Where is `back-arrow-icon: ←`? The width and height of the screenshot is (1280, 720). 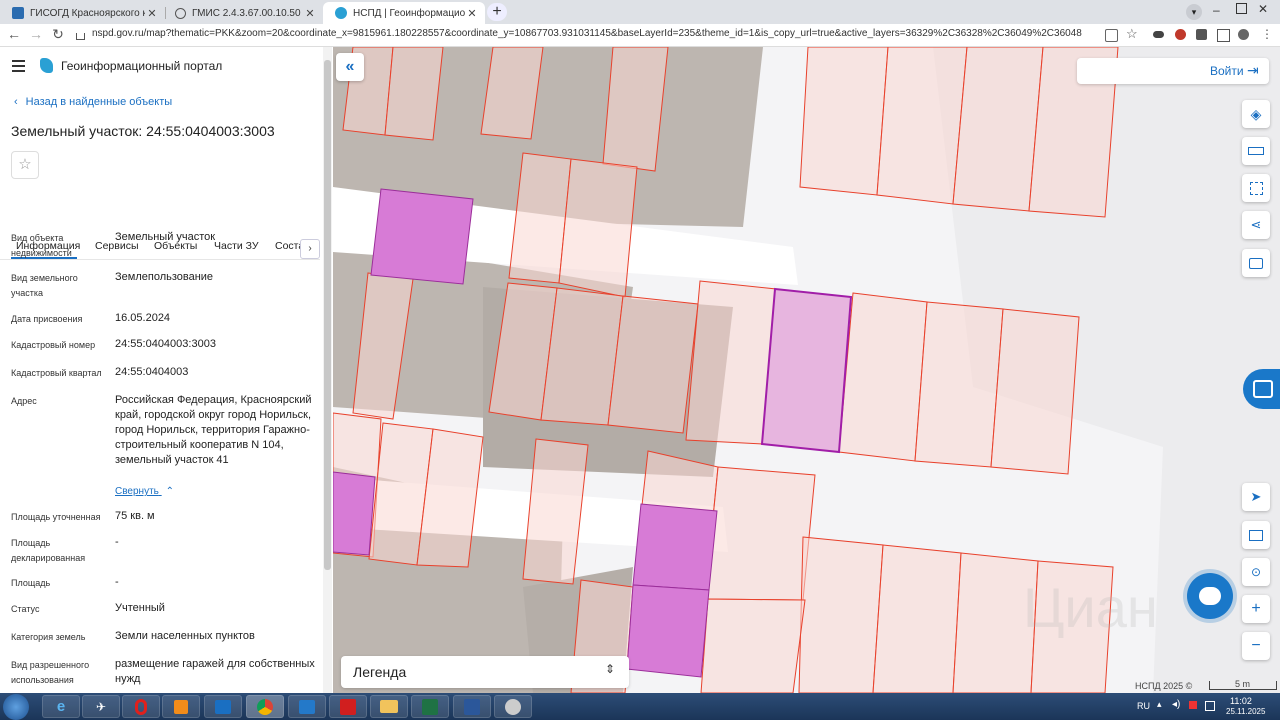 back-arrow-icon: ← is located at coordinates (14, 34).